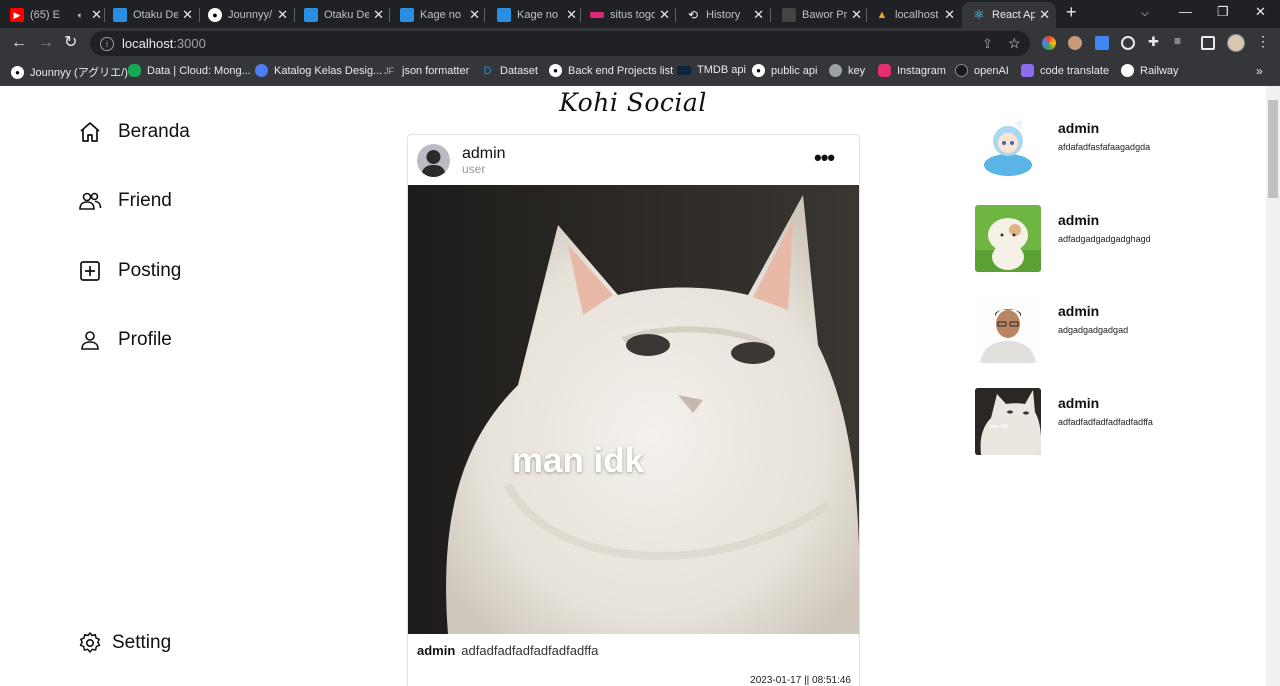  Describe the element at coordinates (1181, 41) in the screenshot. I see `reading-list-icon: ≡` at that location.